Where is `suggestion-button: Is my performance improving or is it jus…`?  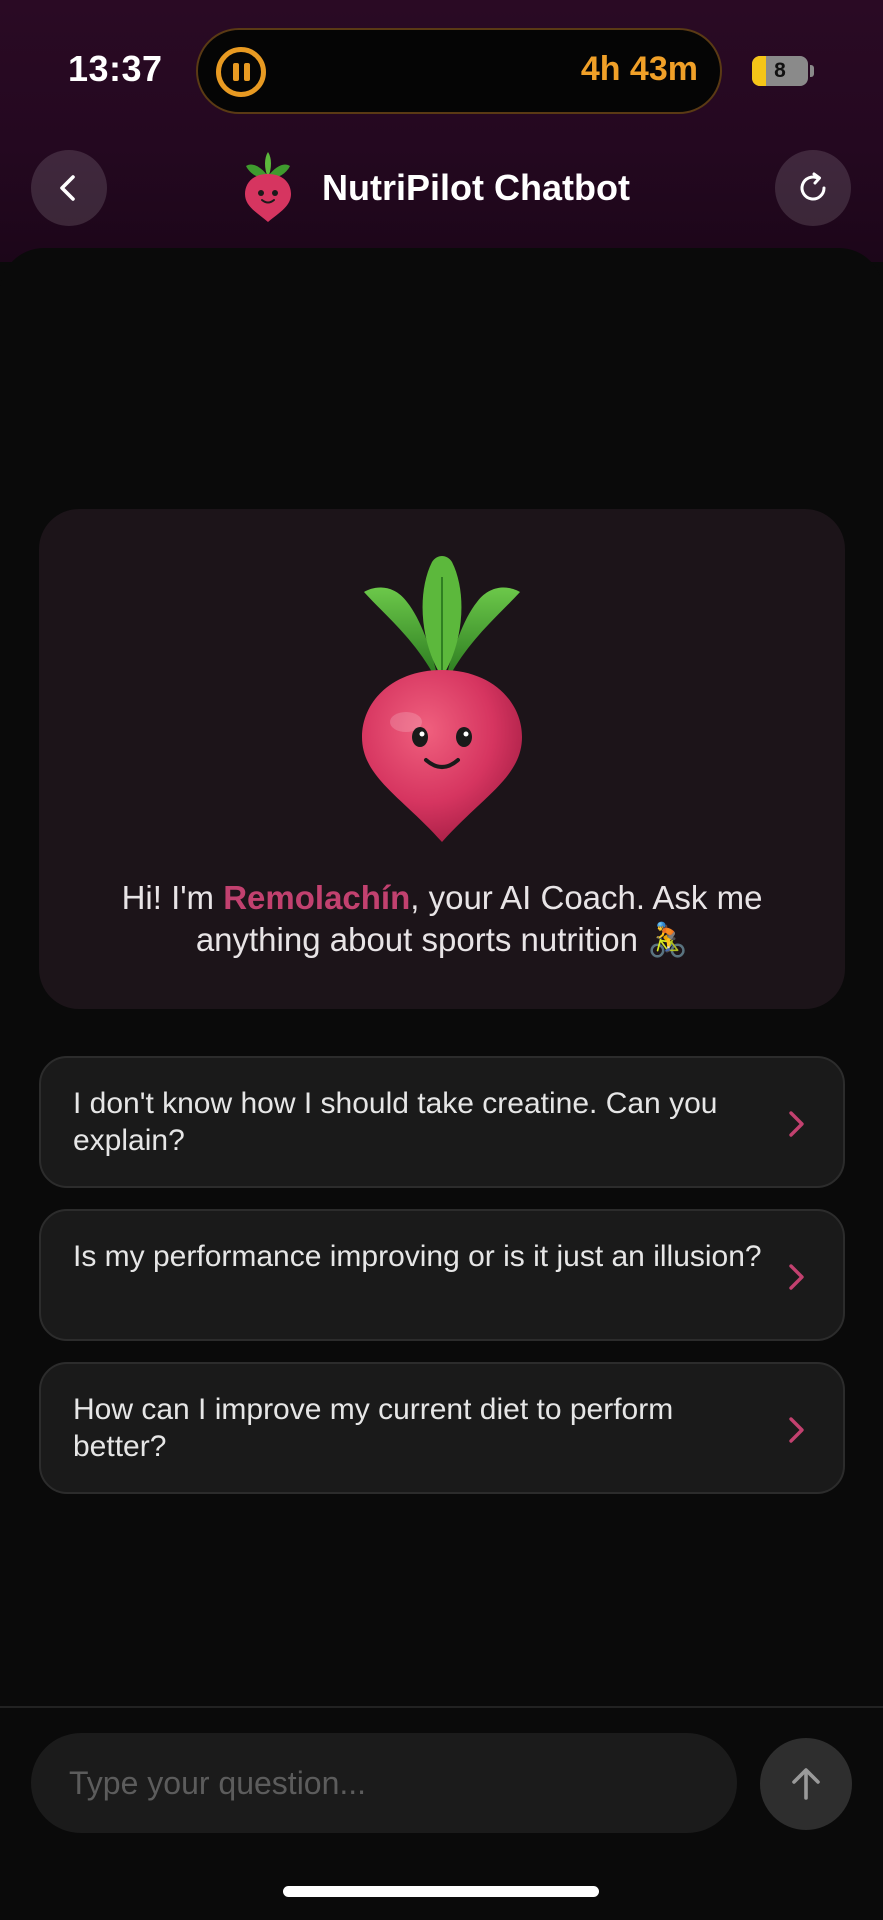 suggestion-button: Is my performance improving or is it jus… is located at coordinates (442, 1275).